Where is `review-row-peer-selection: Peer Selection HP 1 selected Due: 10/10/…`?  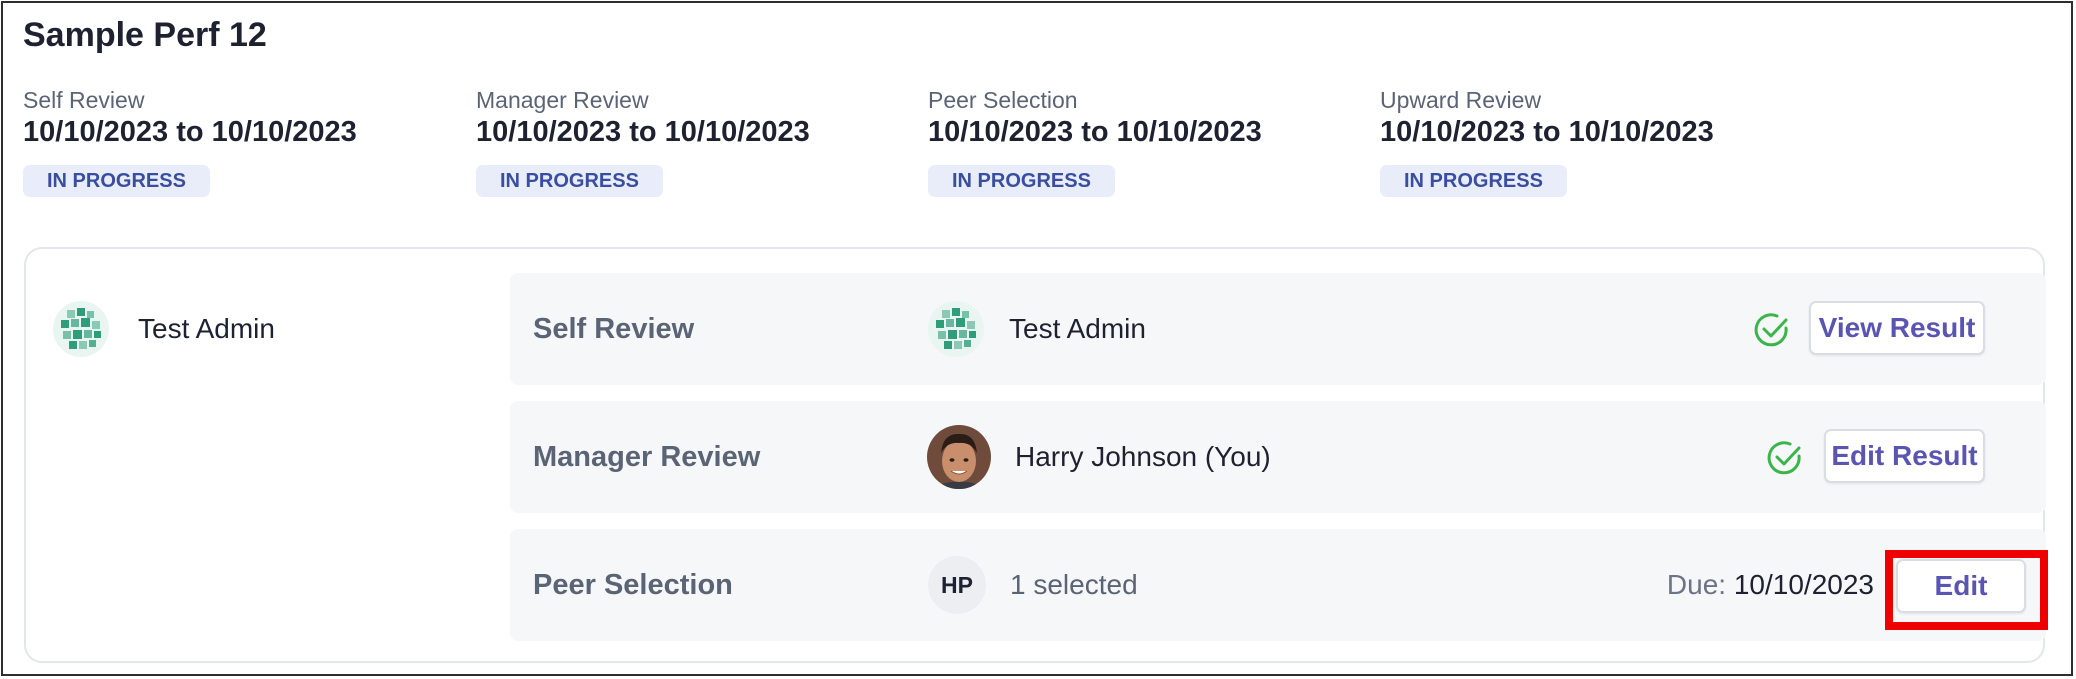 review-row-peer-selection: Peer Selection HP 1 selected Due: 10/10/… is located at coordinates (1278, 585).